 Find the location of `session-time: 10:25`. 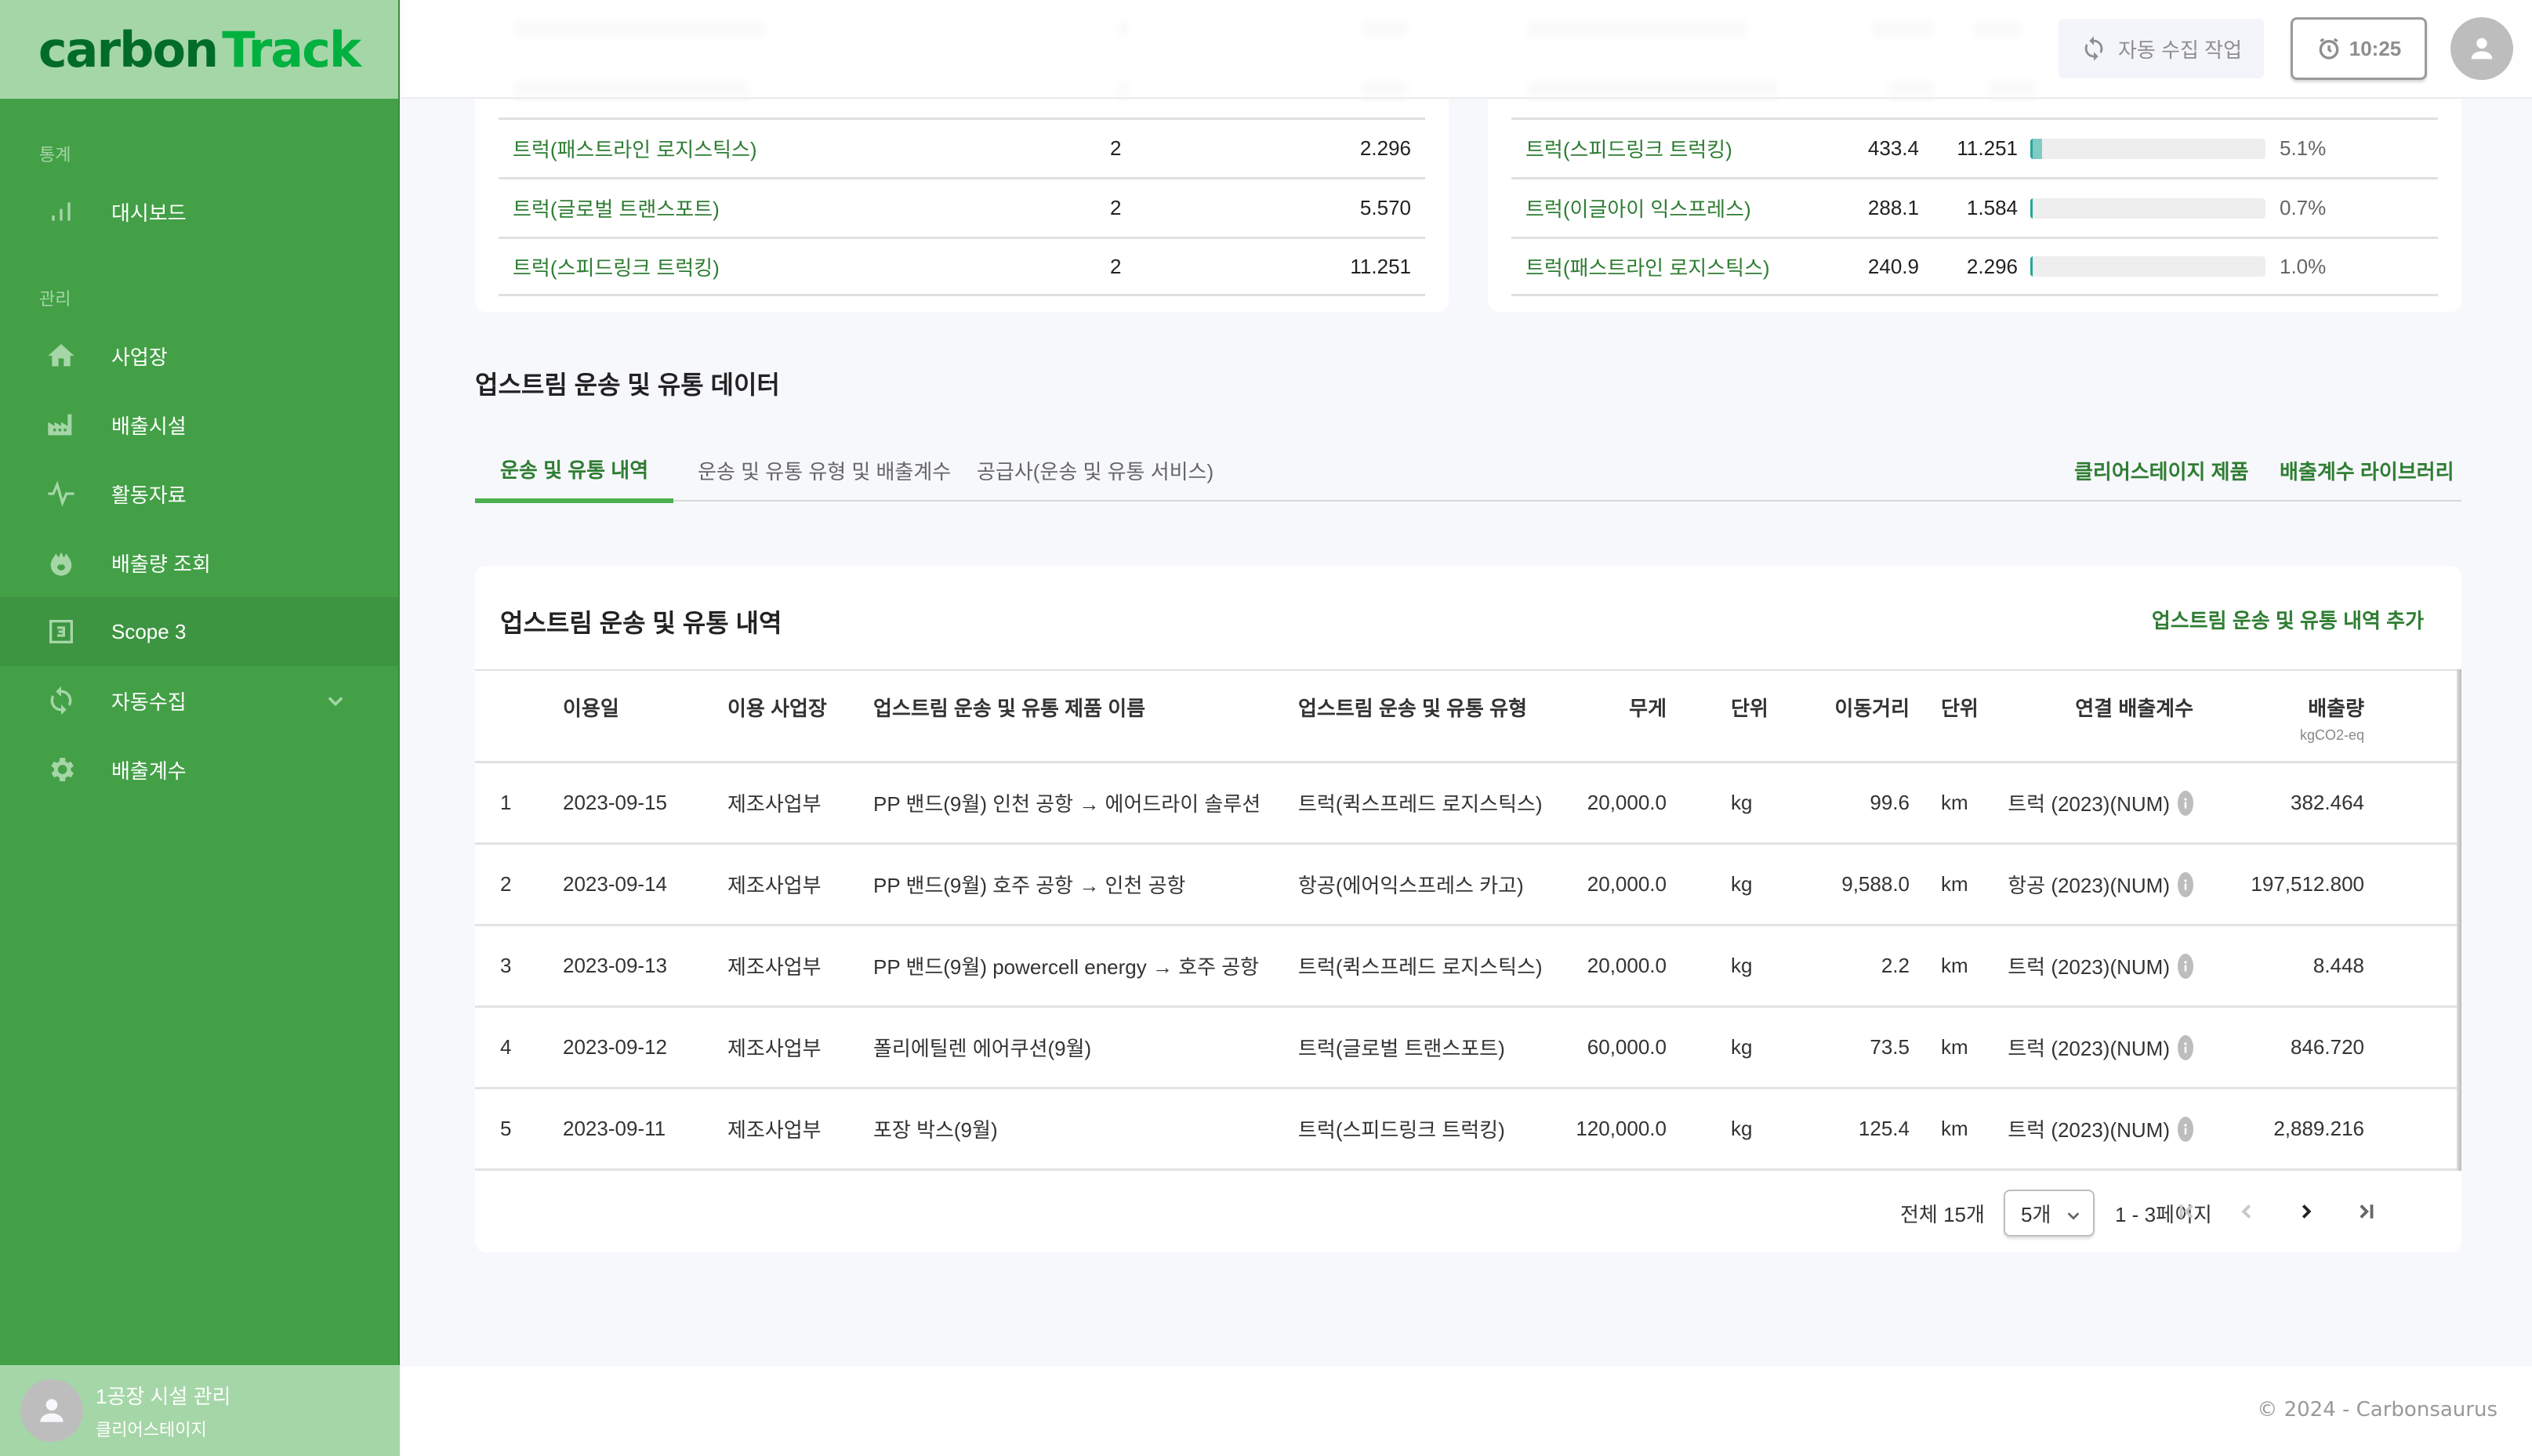

session-time: 10:25 is located at coordinates (2375, 48).